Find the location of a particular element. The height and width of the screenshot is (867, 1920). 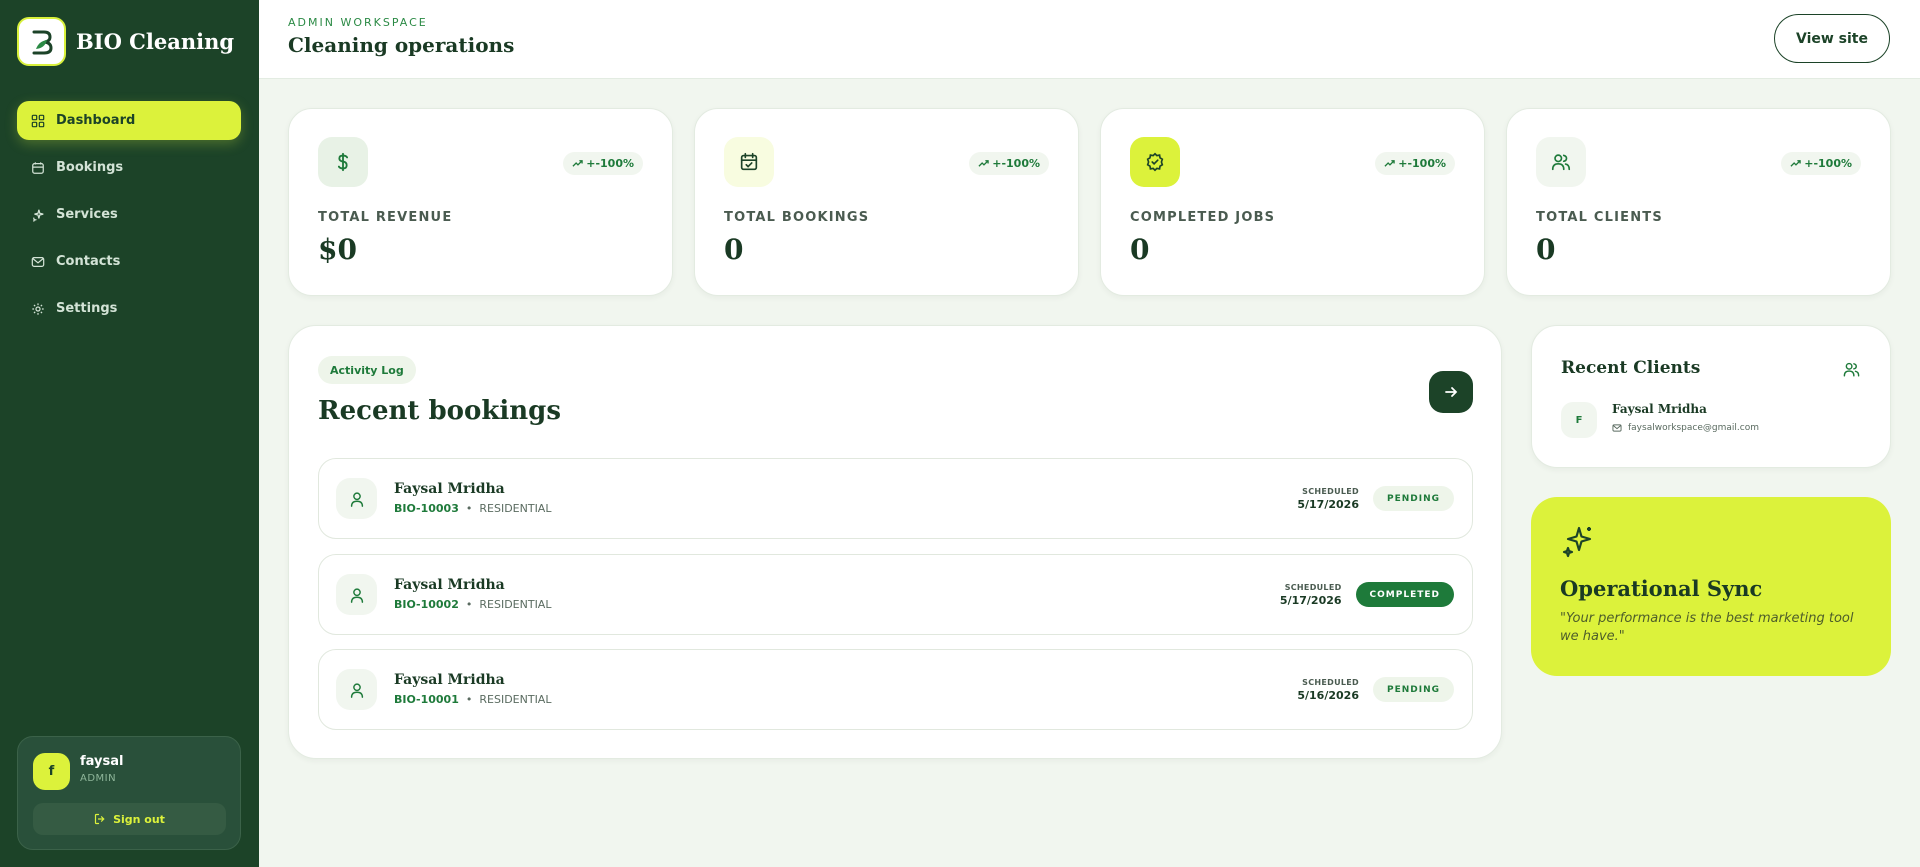

recent-clients-title: Recent Clients is located at coordinates (1631, 368).